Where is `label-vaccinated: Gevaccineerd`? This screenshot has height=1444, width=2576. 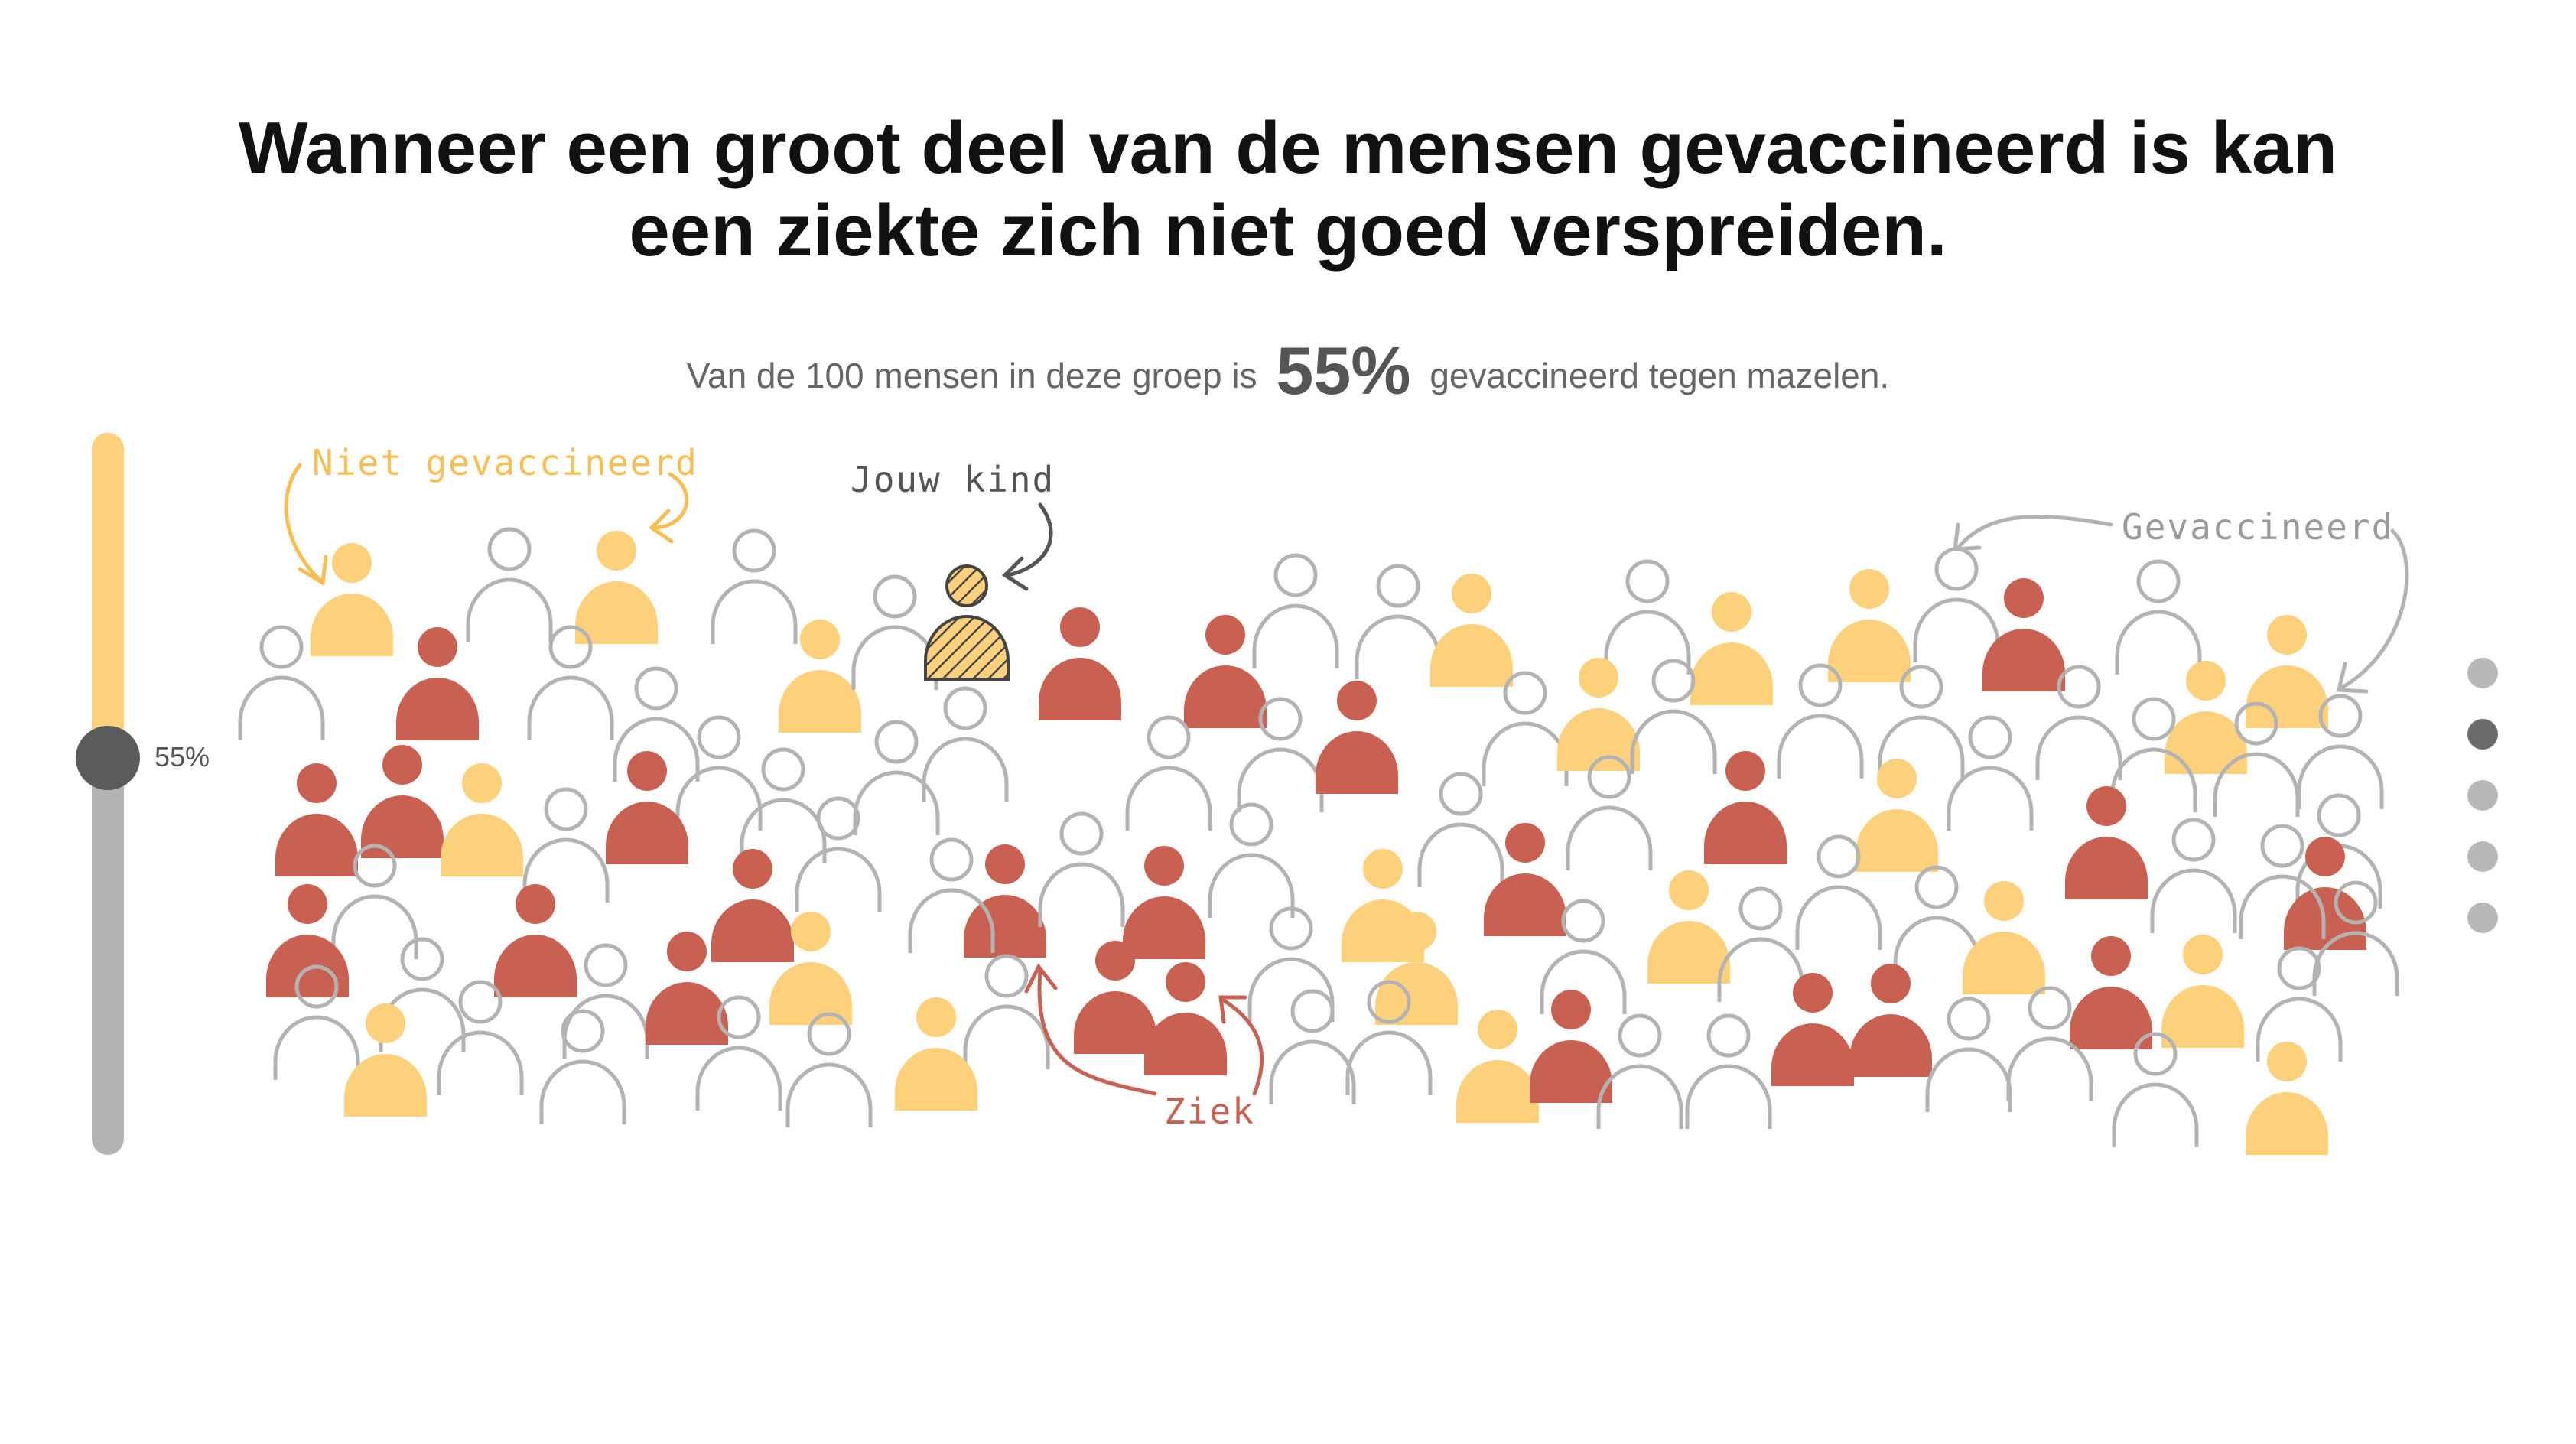 label-vaccinated: Gevaccineerd is located at coordinates (2258, 527).